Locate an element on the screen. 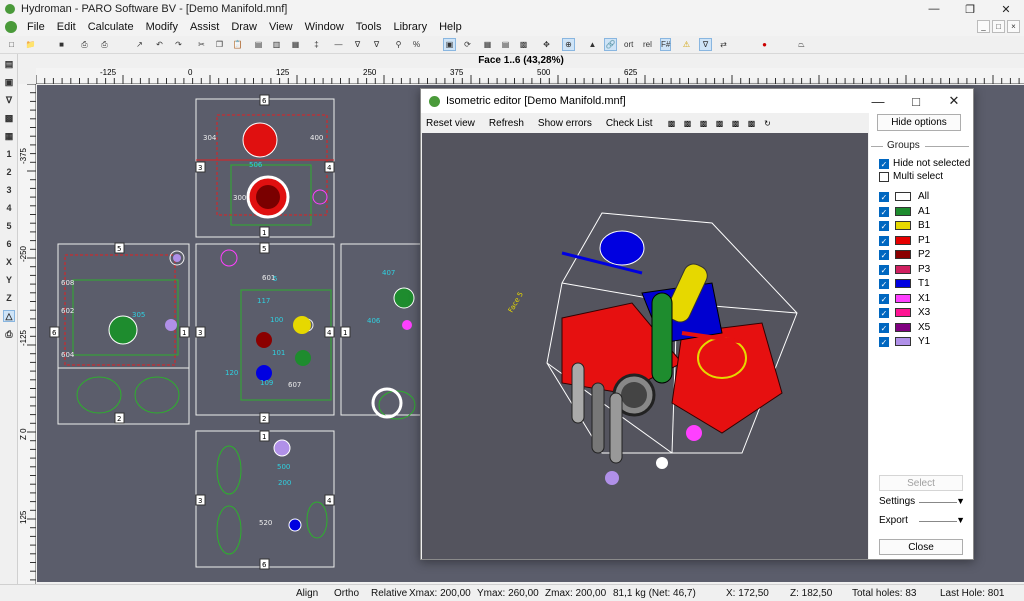 This screenshot has height=601, width=1024. group-row-b1: ✓ B1 is located at coordinates (921, 227).